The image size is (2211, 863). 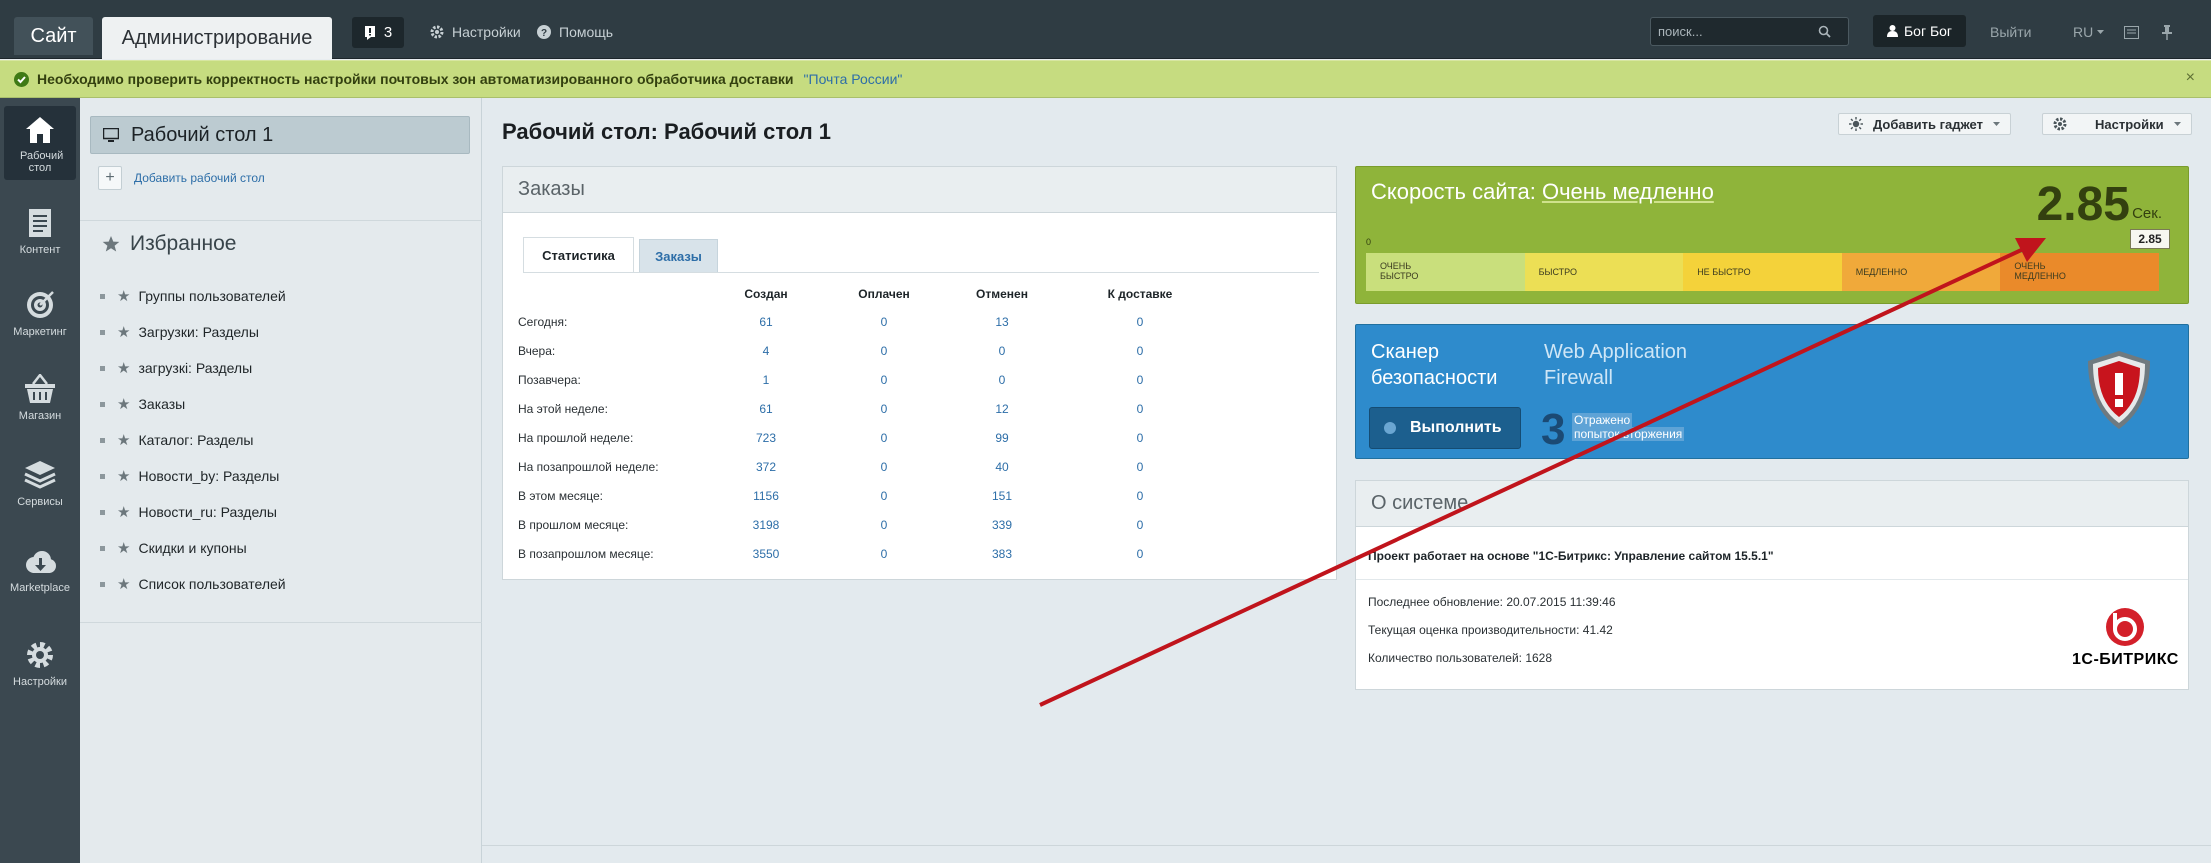 I want to click on logout-link: Выйти, so click(x=2010, y=32).